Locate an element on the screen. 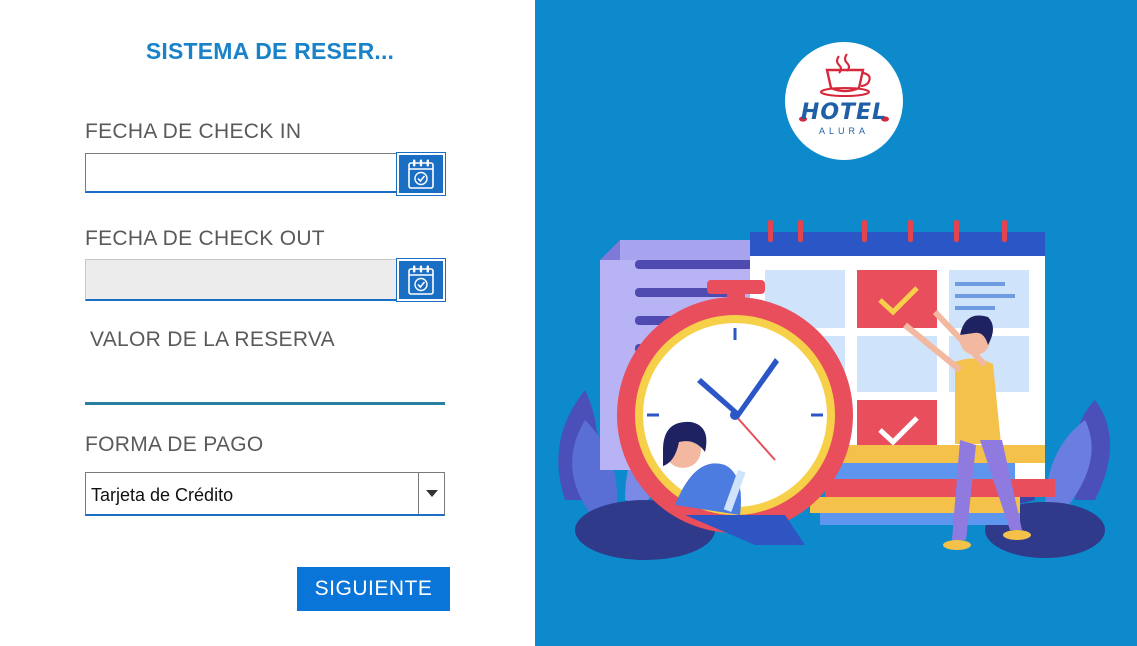  checkin-calendar-button is located at coordinates (421, 174).